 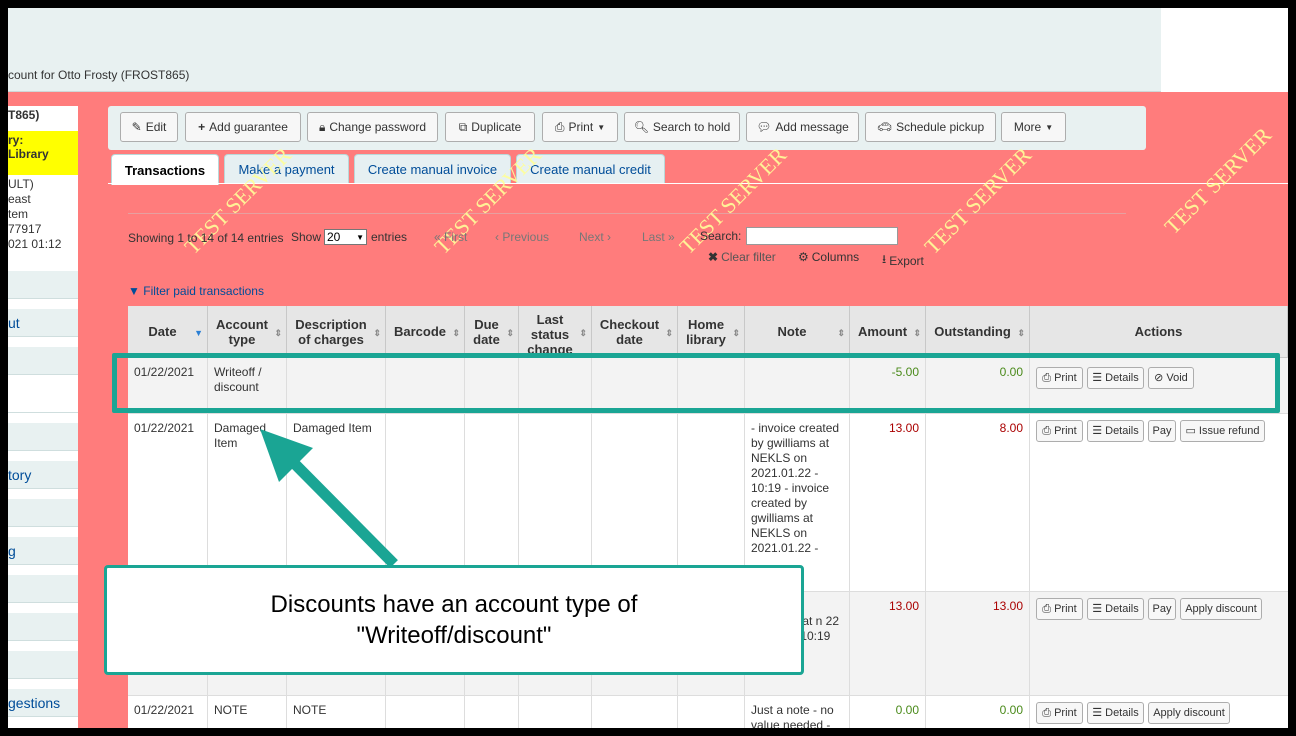 I want to click on column-header-outstanding: Outstanding ⇕, so click(x=978, y=332).